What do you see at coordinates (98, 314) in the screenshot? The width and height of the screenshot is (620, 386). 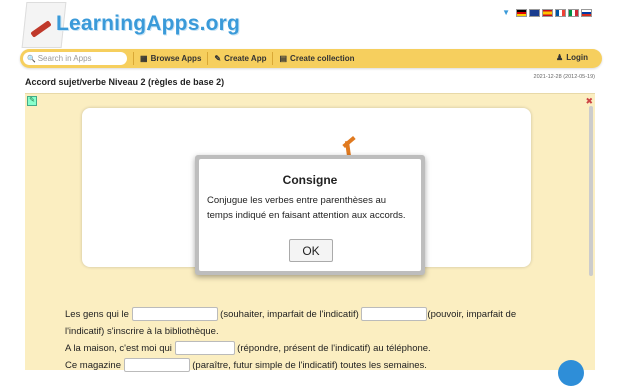 I see `sentence-1-part-a: Les gens qui le` at bounding box center [98, 314].